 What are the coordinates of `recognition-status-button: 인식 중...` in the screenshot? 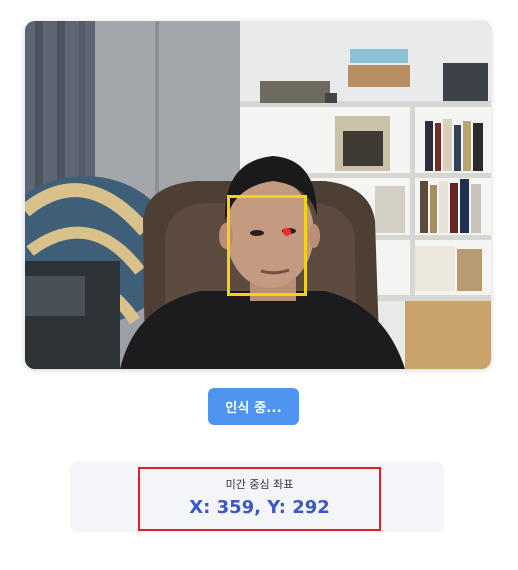 It's located at (253, 406).